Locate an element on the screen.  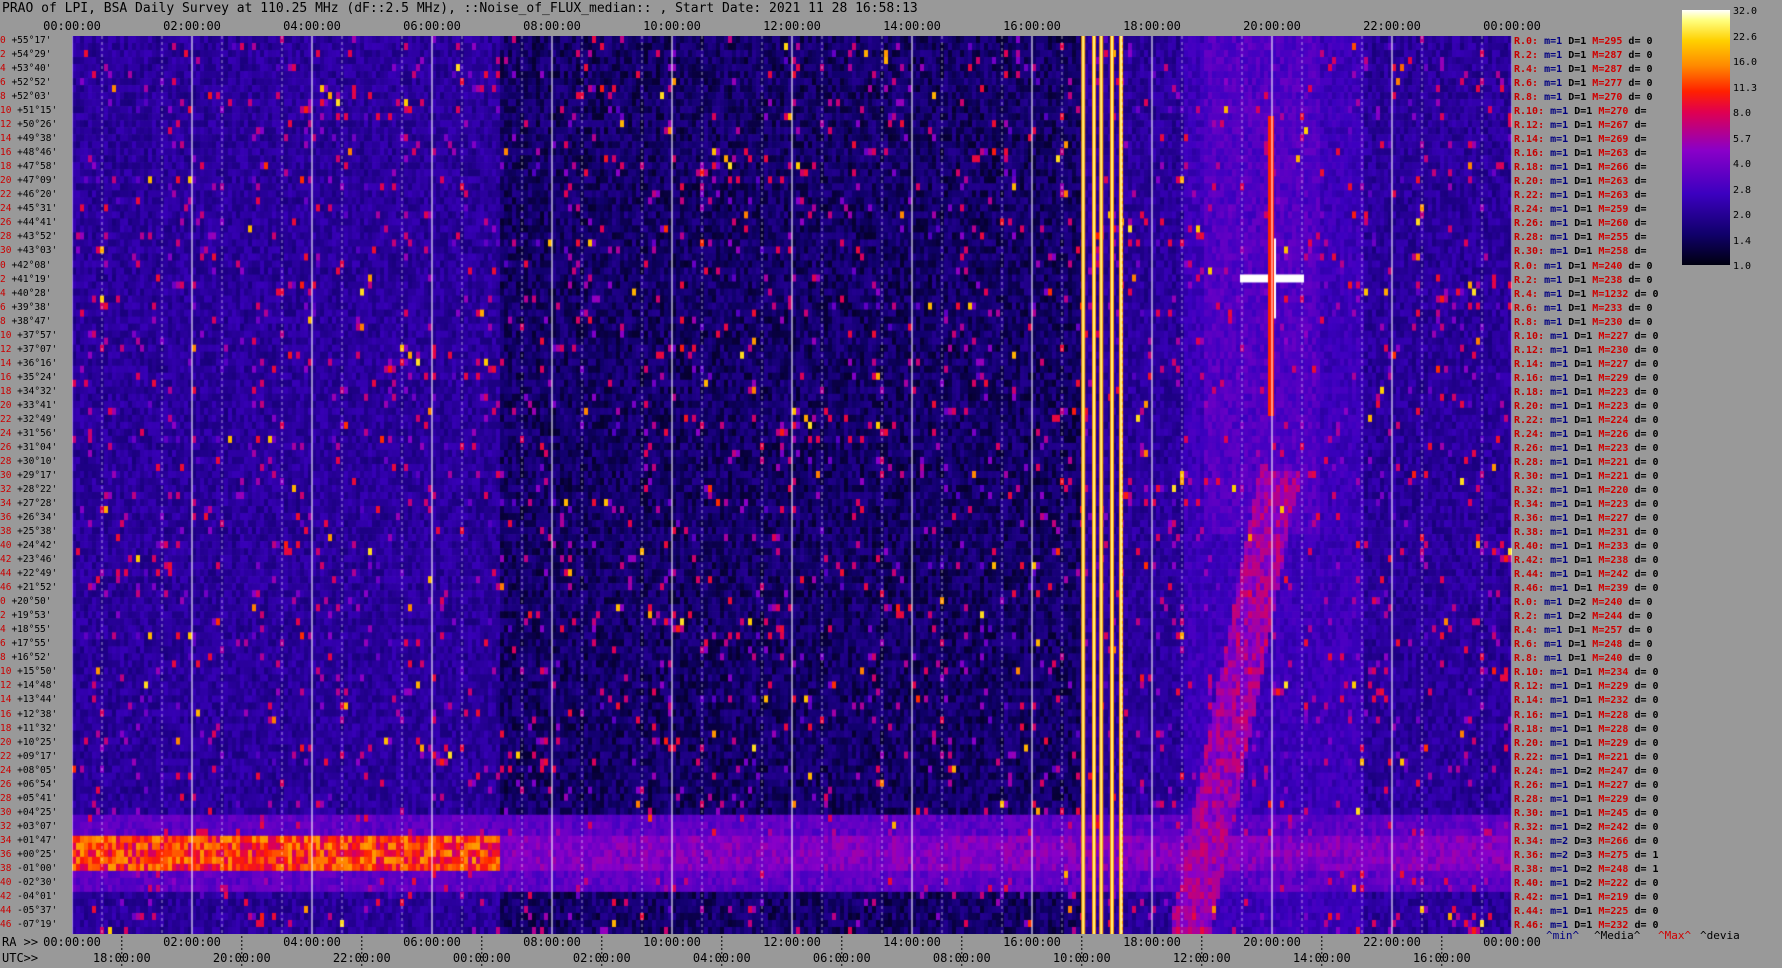
stat-field: R.30: is located at coordinates (1532, 813).